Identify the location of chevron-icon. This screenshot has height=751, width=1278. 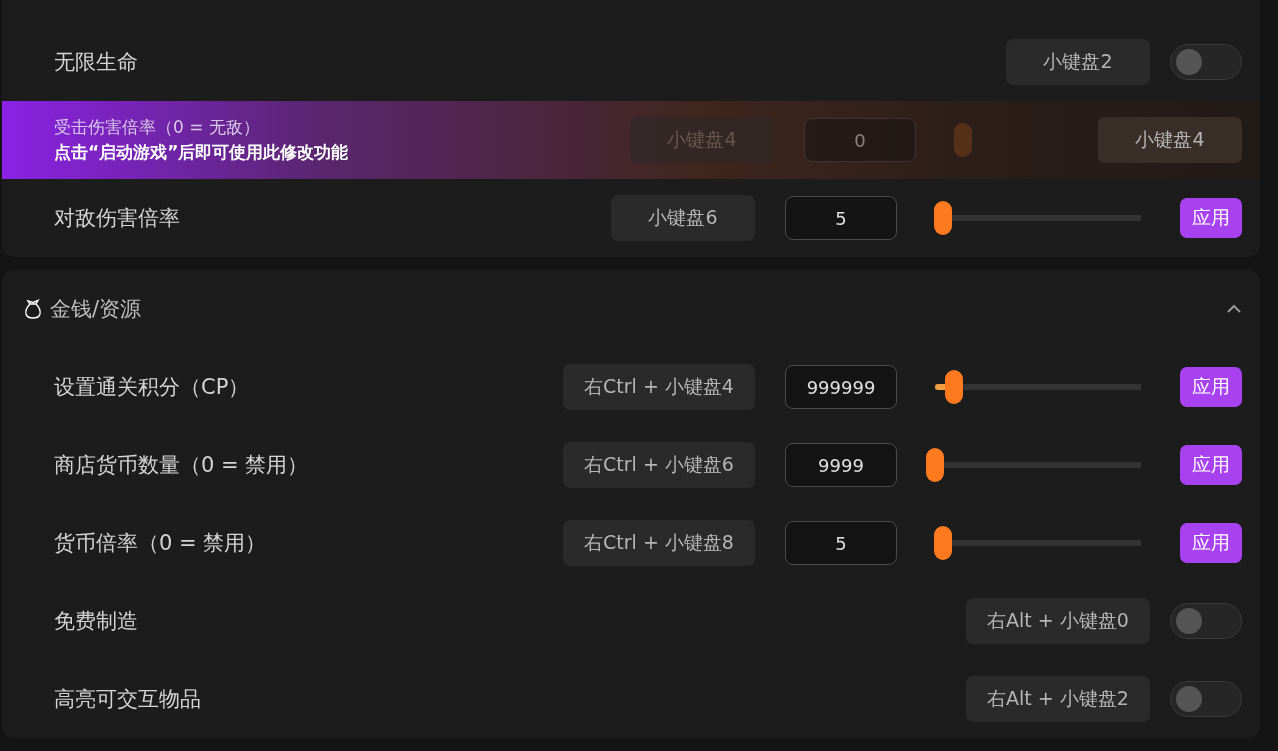
(1234, 309).